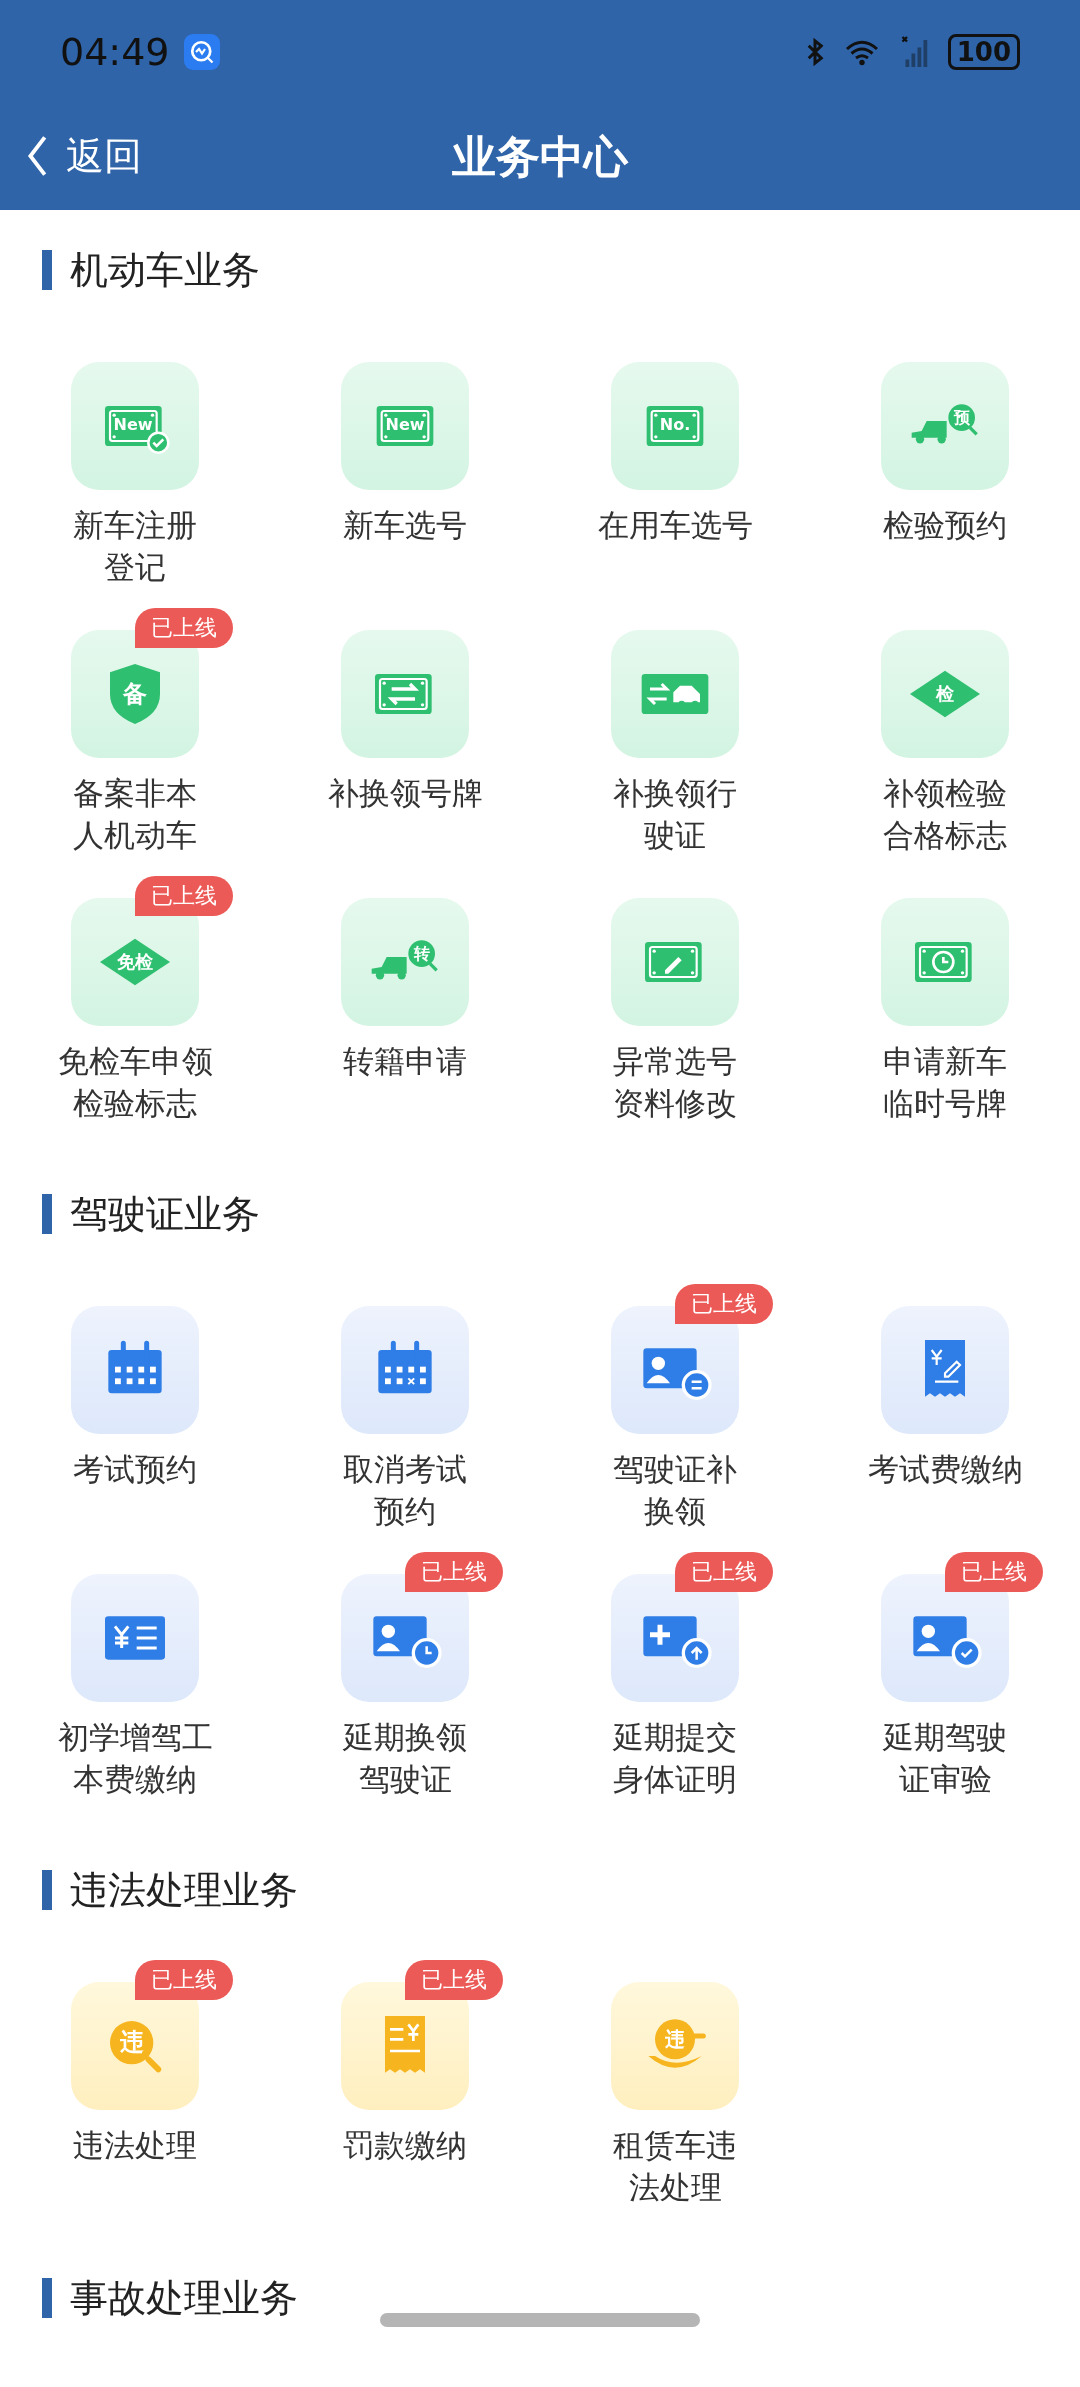  What do you see at coordinates (135, 835) in the screenshot?
I see `service-label: 人机动车` at bounding box center [135, 835].